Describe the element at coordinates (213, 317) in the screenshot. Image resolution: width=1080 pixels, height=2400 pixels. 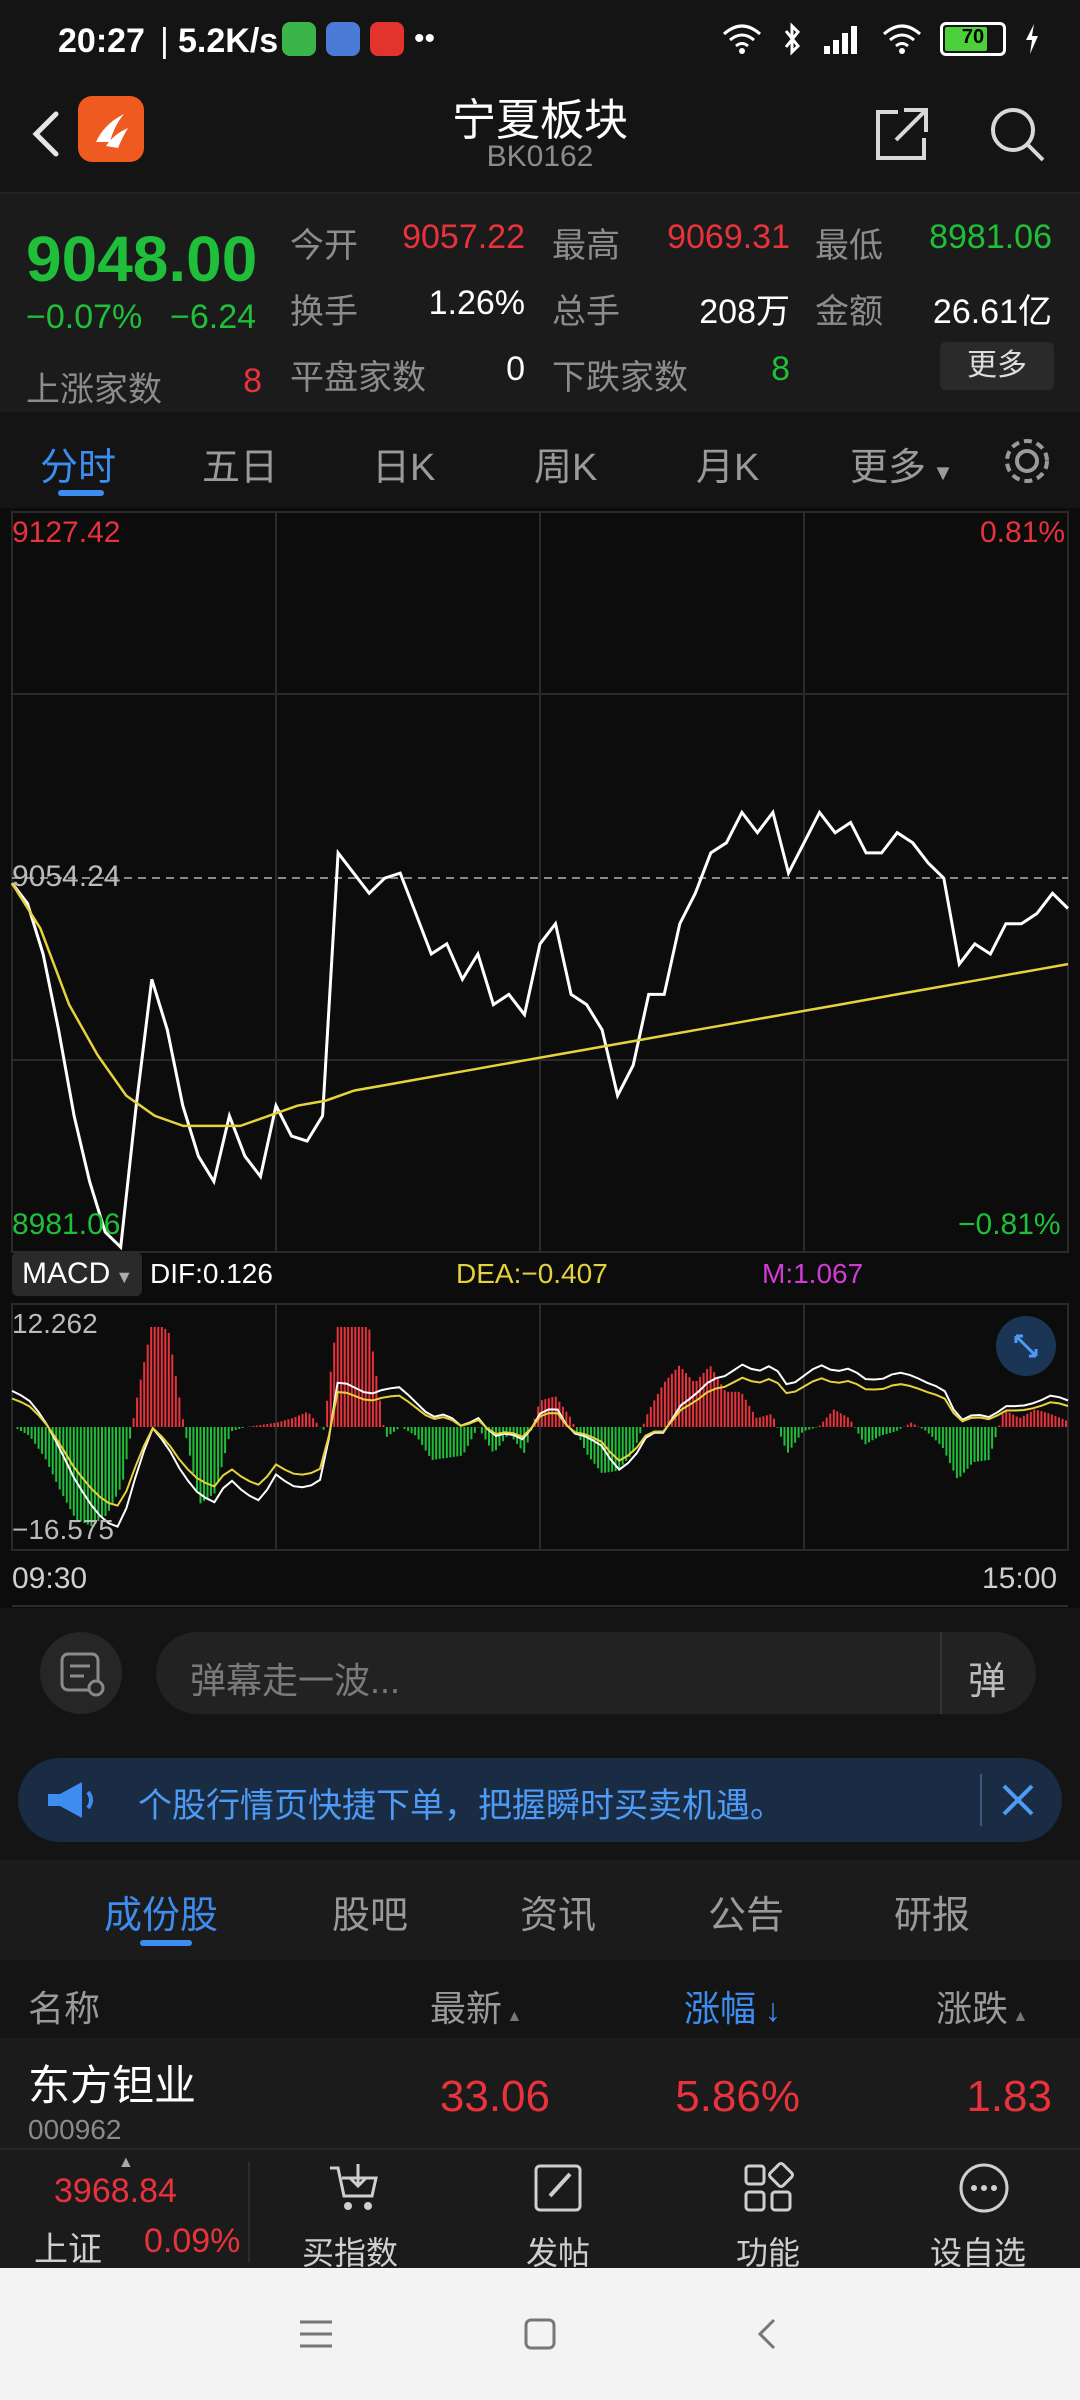
I see `change-value: −6.24` at that location.